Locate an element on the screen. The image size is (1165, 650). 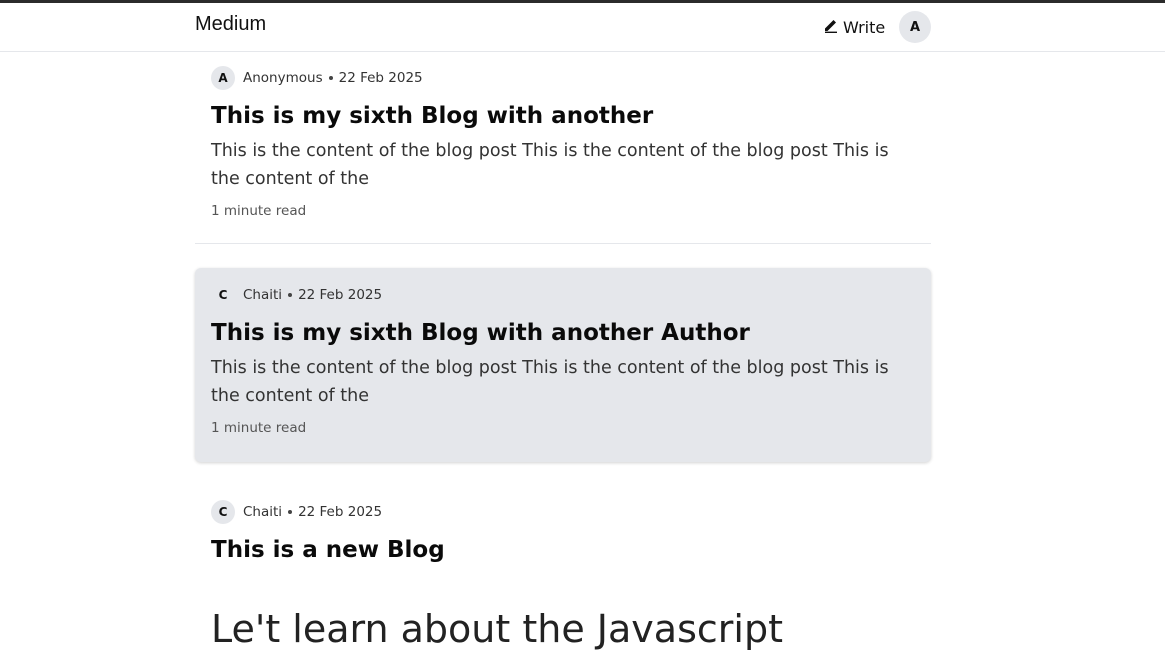
pencil-icon is located at coordinates (831, 27).